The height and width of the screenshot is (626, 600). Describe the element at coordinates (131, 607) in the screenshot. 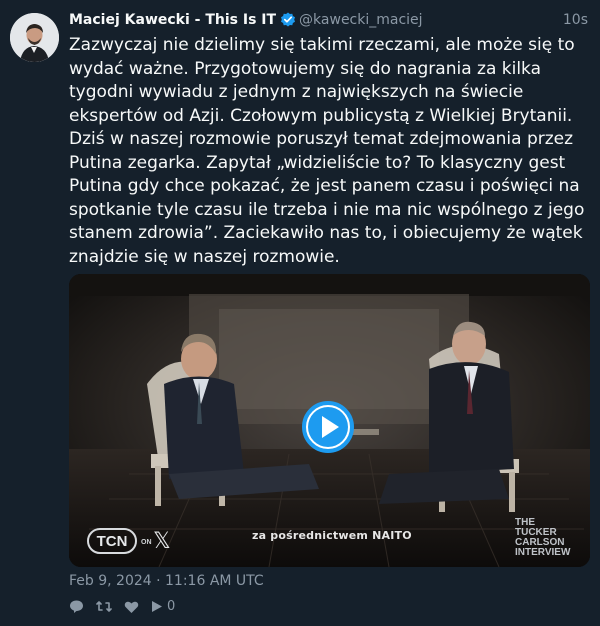

I see `like-icon` at that location.